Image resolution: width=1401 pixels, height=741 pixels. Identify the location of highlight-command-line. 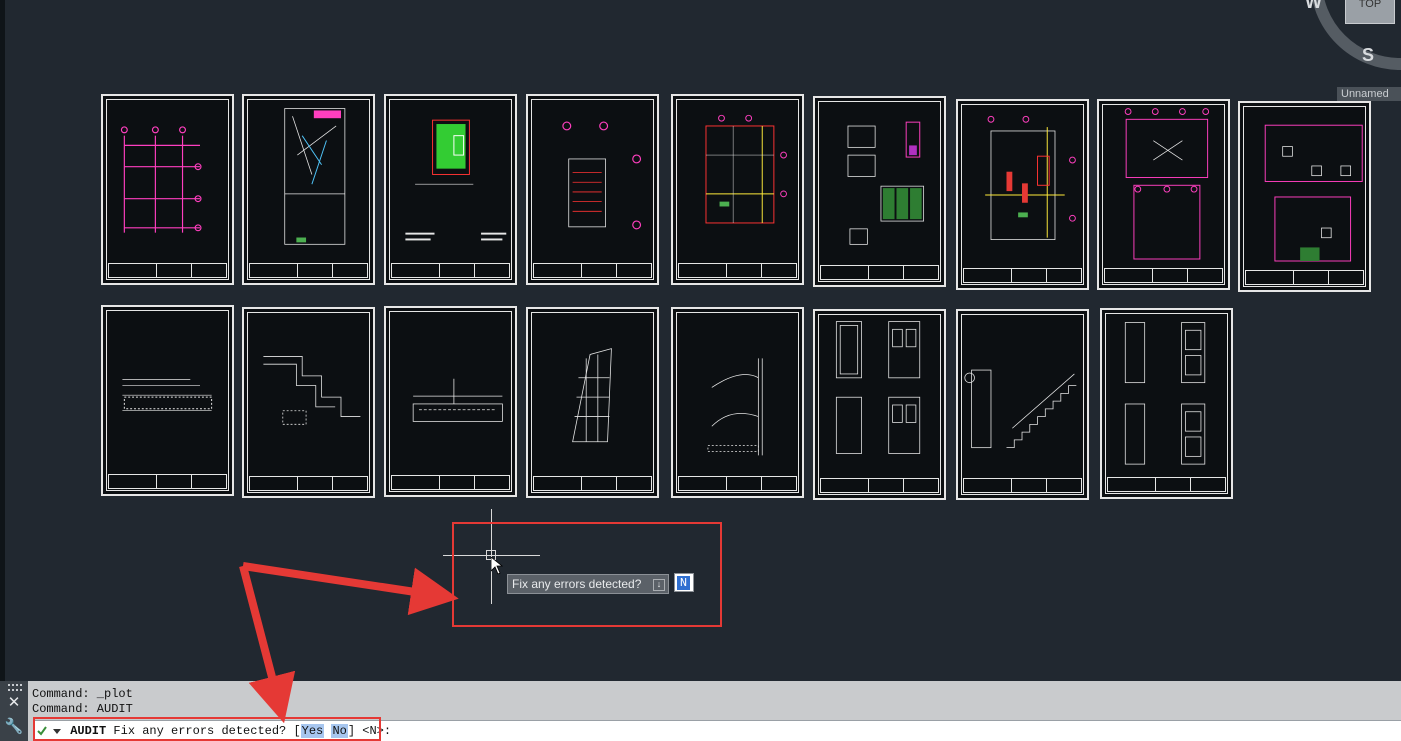
(207, 729).